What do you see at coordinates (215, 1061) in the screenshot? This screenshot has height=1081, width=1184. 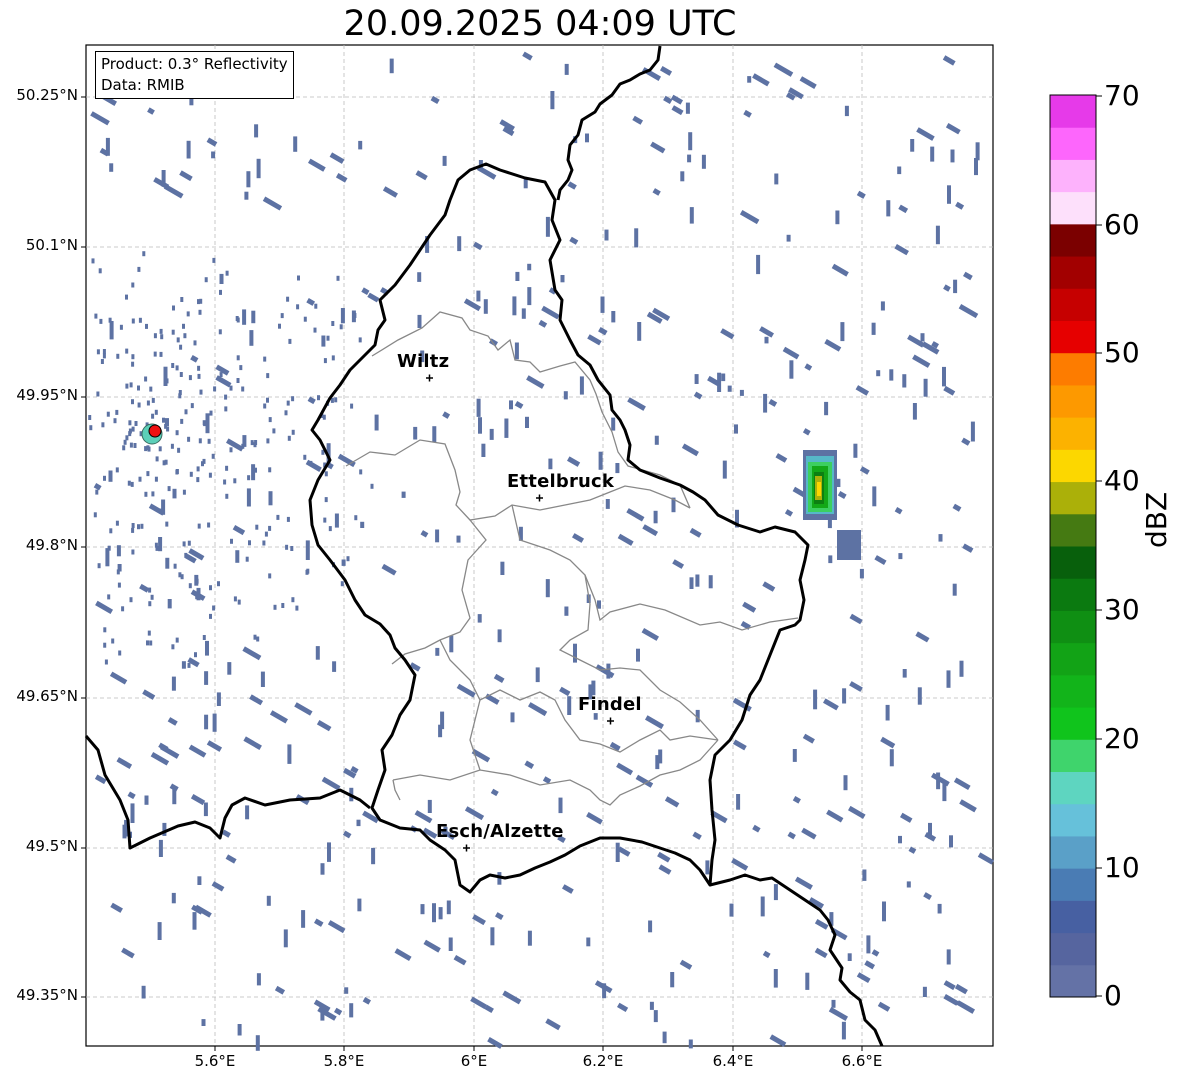 I see `lon-label: 5.6°E` at bounding box center [215, 1061].